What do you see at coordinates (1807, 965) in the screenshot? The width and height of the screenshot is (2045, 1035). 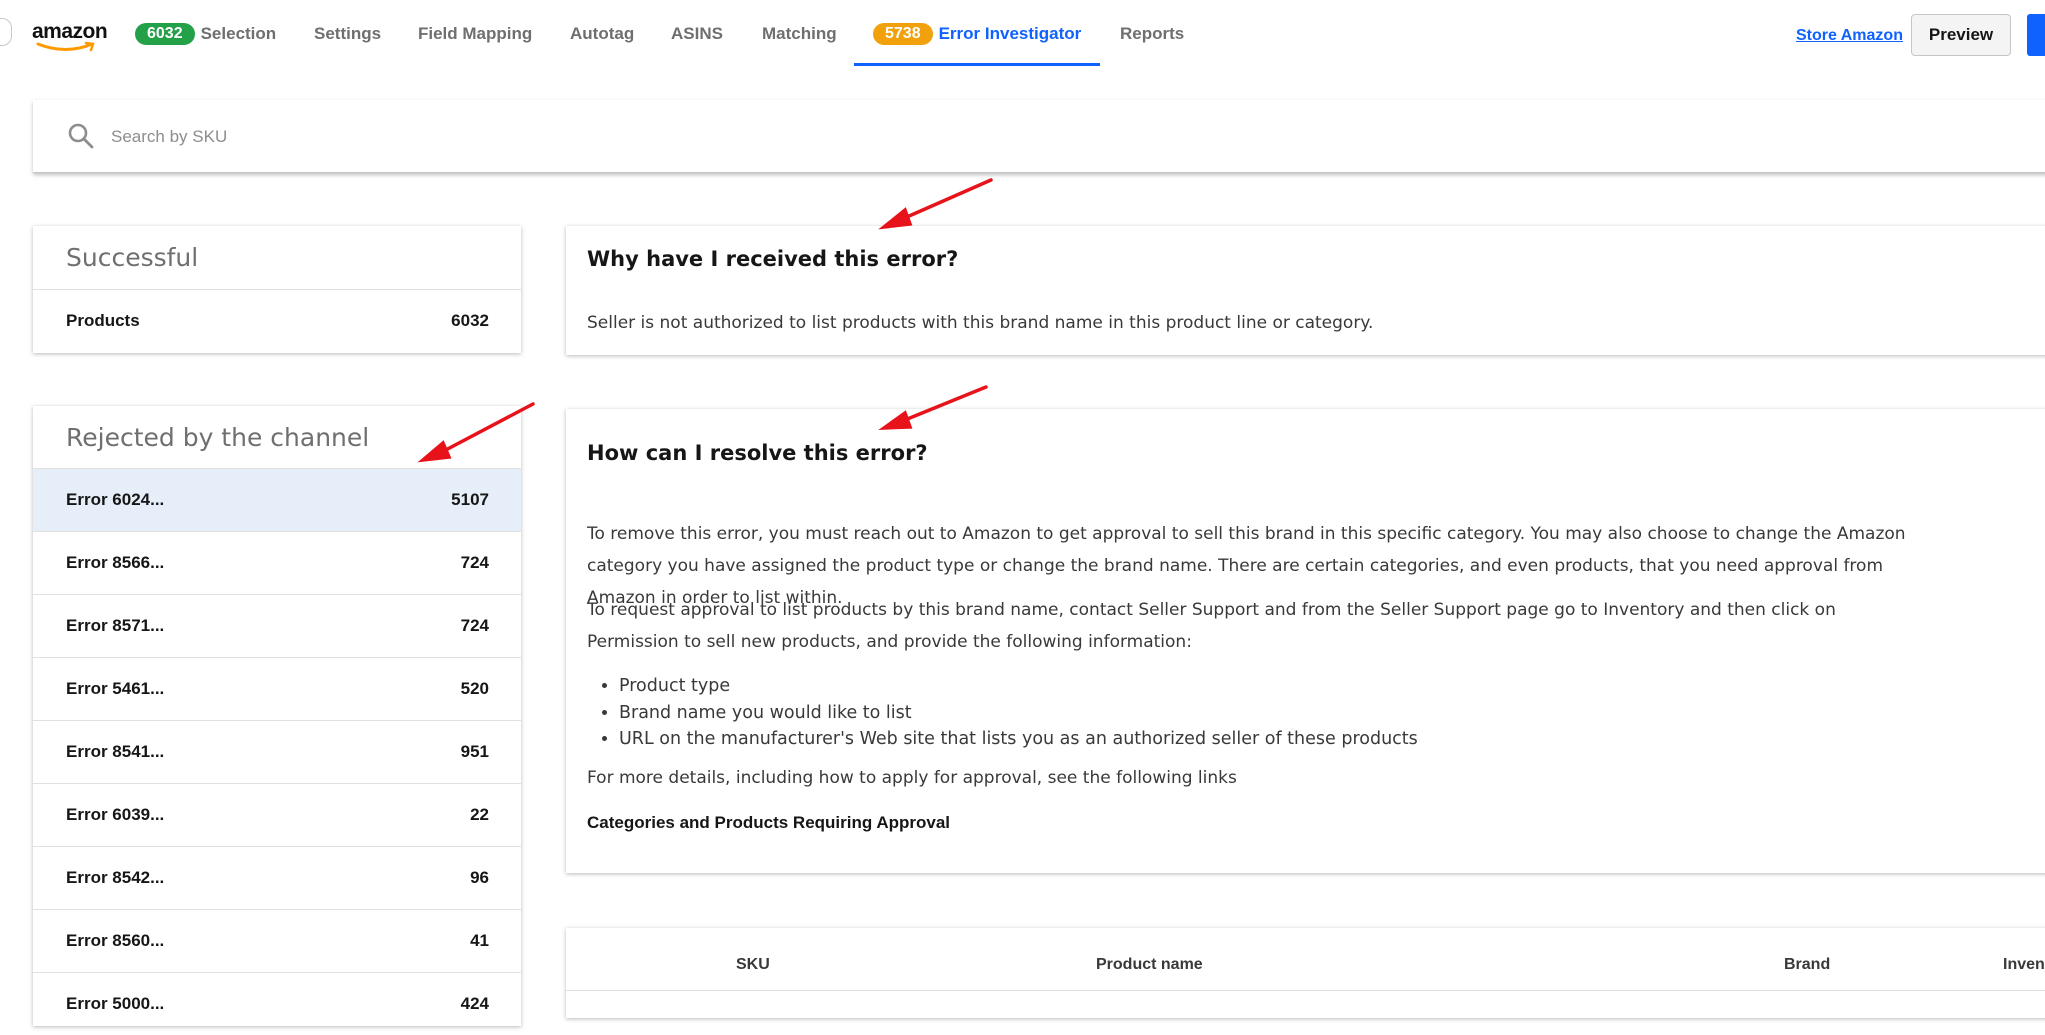 I see `column-header-brand: Brand` at bounding box center [1807, 965].